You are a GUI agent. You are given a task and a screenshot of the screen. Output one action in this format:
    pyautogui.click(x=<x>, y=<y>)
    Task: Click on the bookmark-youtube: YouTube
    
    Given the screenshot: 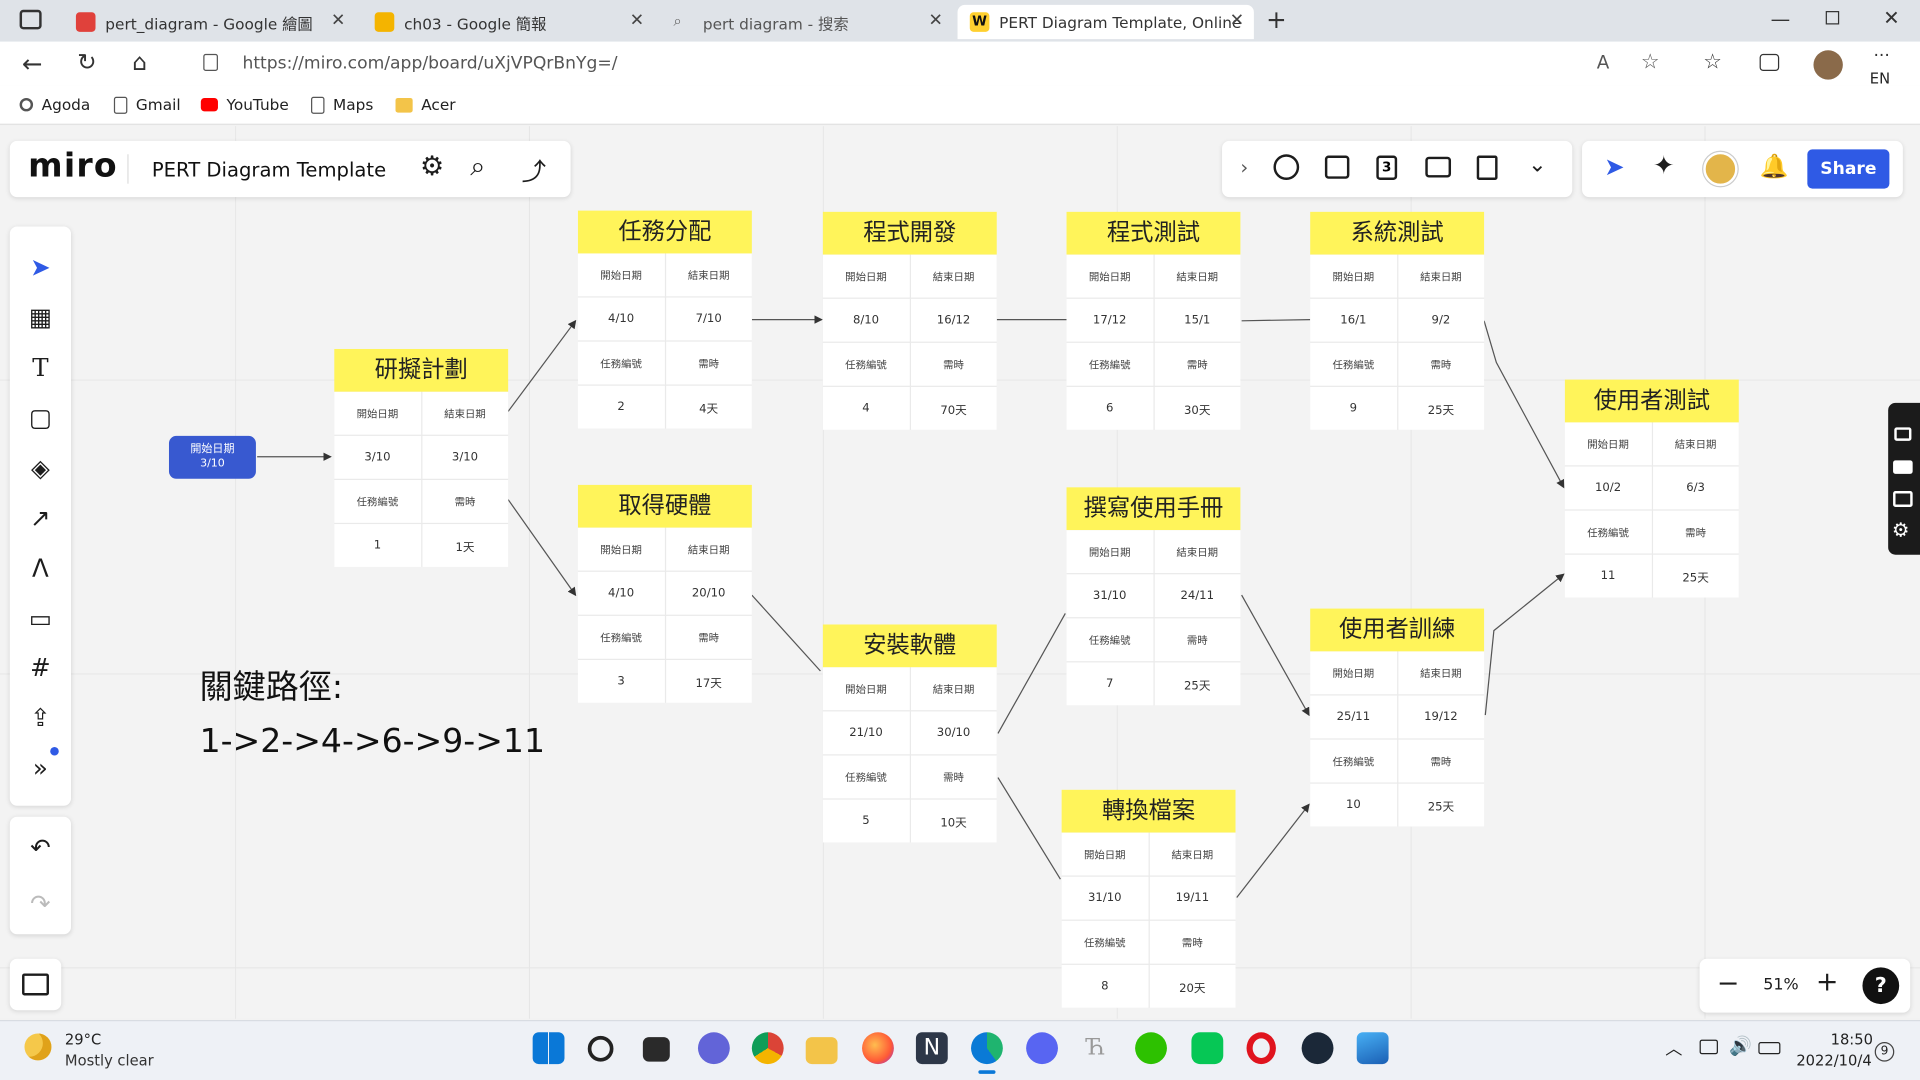 What is the action you would take?
    pyautogui.click(x=244, y=105)
    